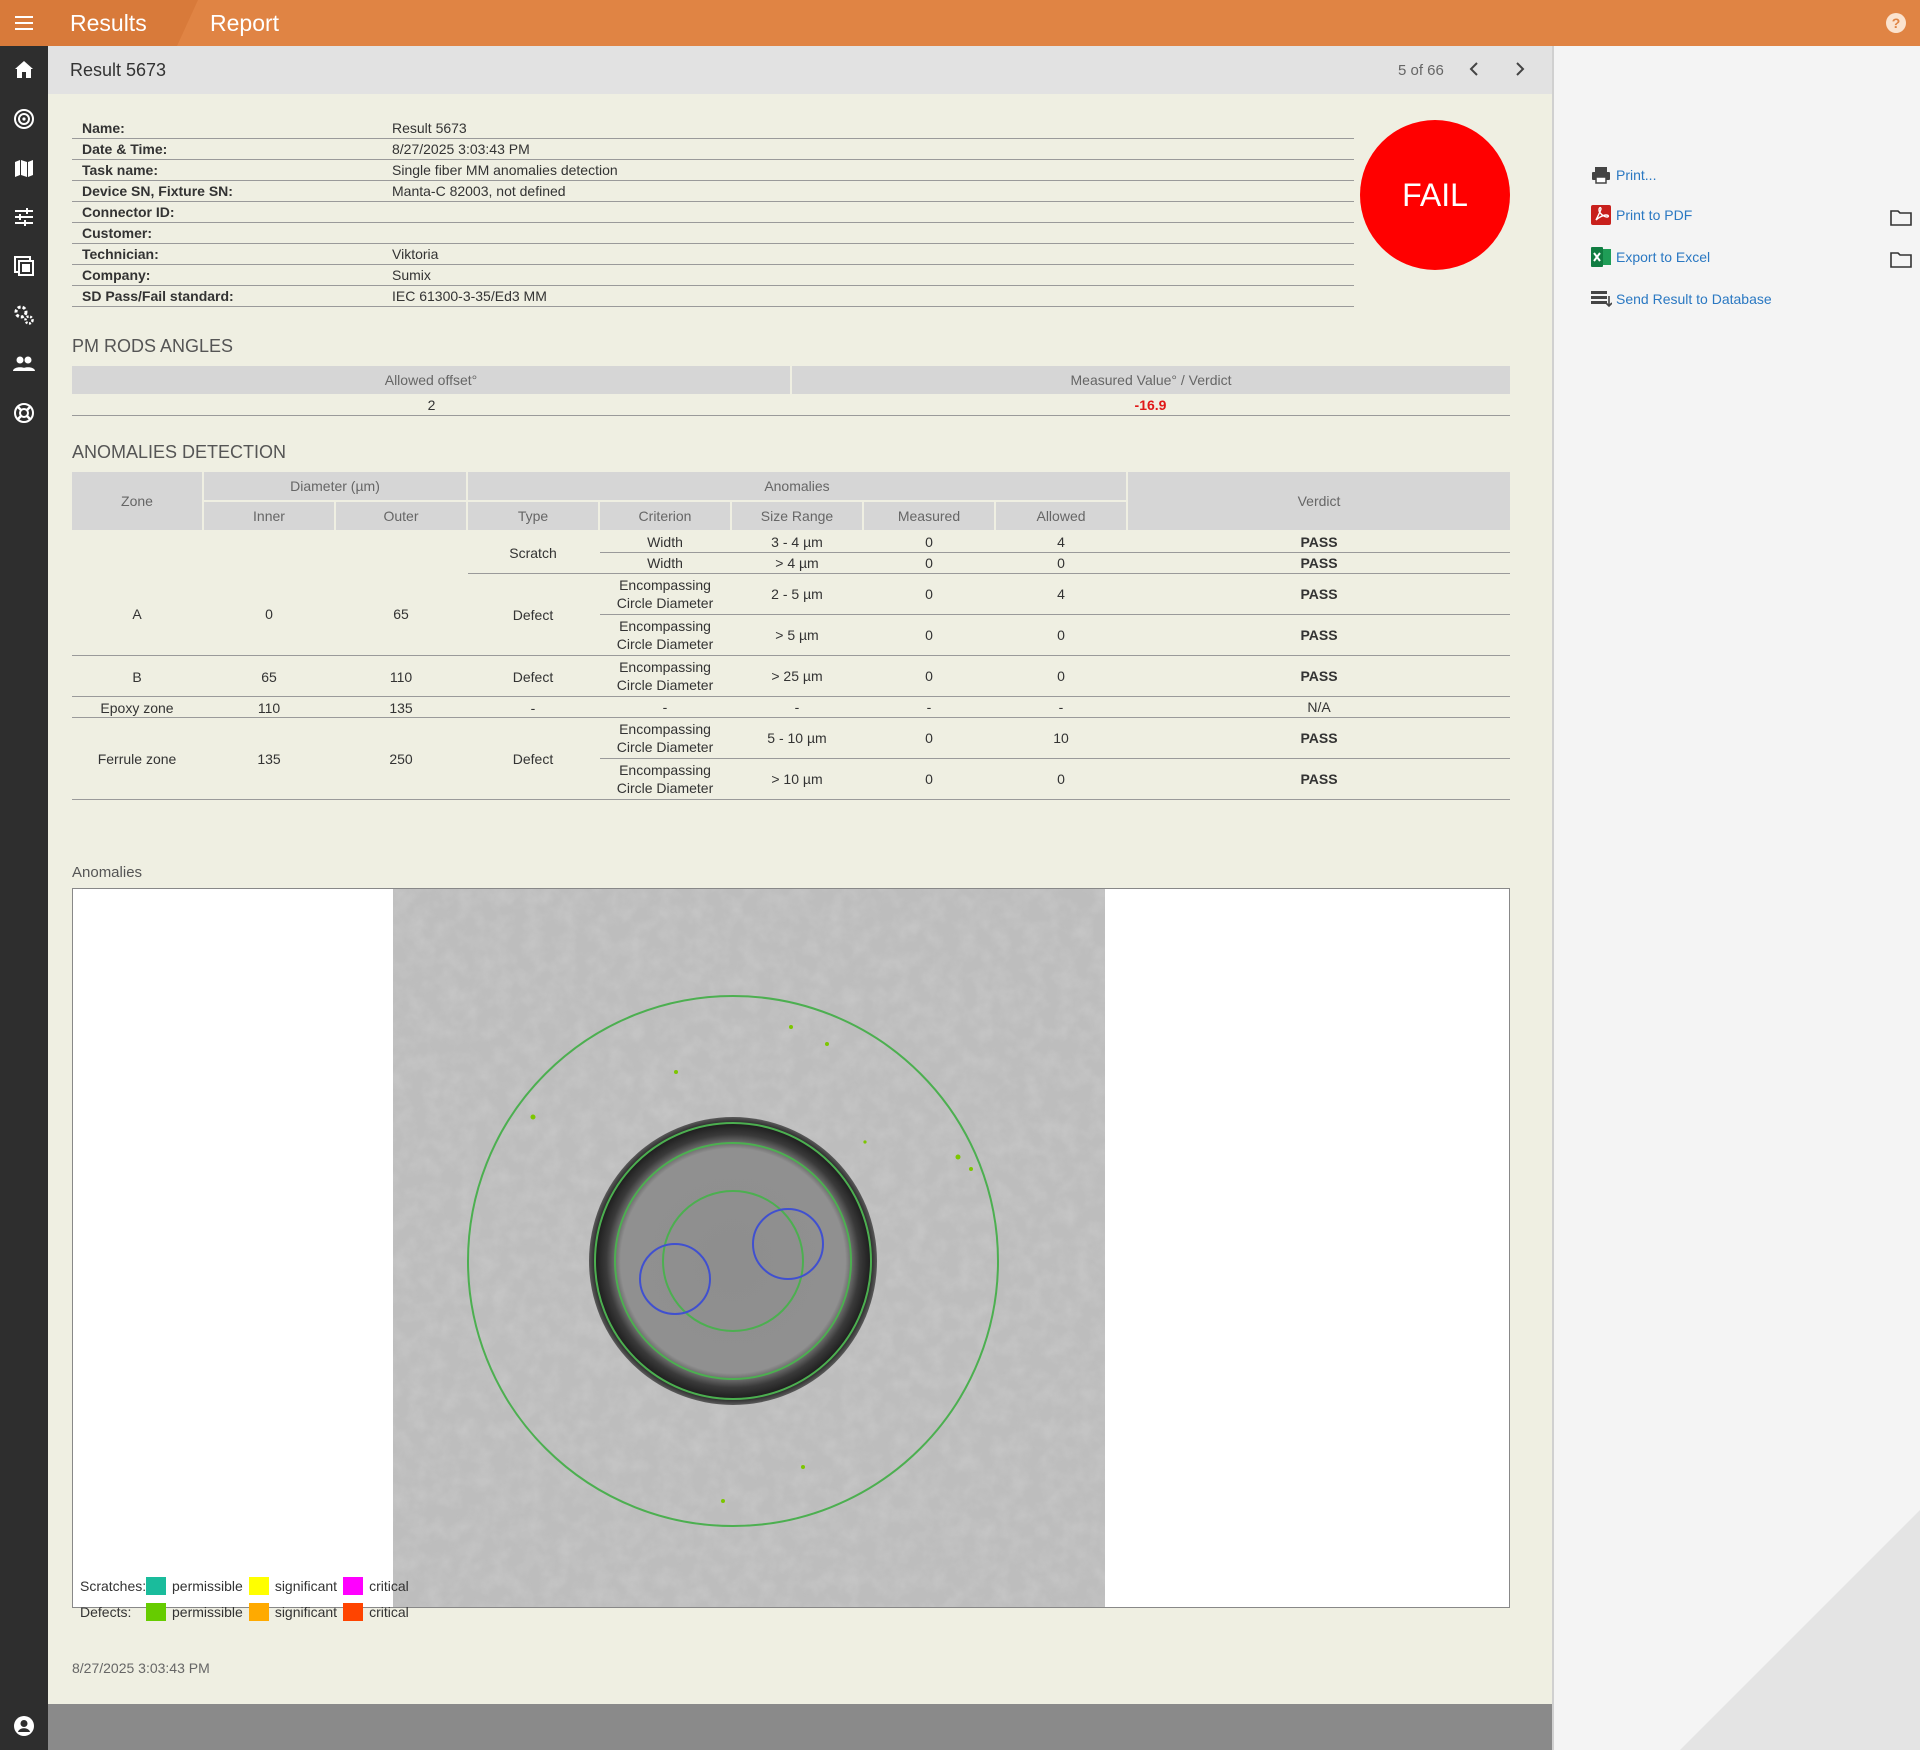 The width and height of the screenshot is (1920, 1750). Describe the element at coordinates (800, 70) in the screenshot. I see `result-header: Result 5673 5 of 66` at that location.